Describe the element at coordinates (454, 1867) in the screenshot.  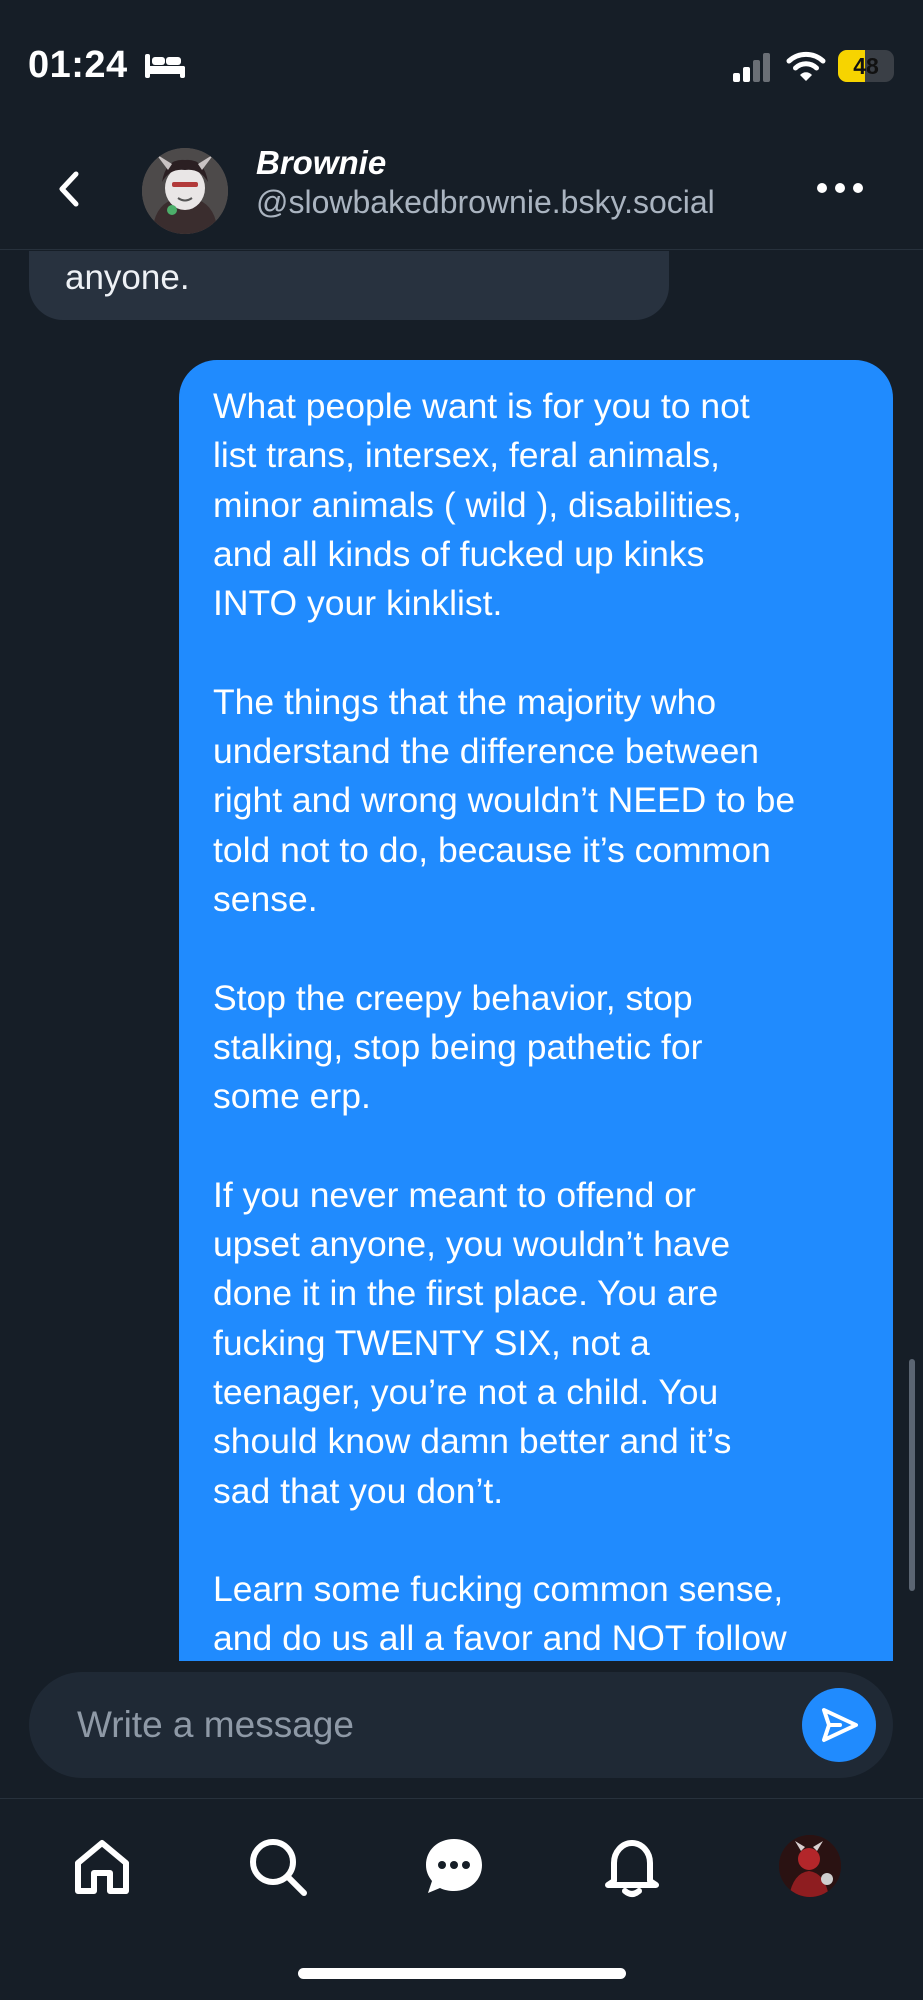
I see `chat-icon` at that location.